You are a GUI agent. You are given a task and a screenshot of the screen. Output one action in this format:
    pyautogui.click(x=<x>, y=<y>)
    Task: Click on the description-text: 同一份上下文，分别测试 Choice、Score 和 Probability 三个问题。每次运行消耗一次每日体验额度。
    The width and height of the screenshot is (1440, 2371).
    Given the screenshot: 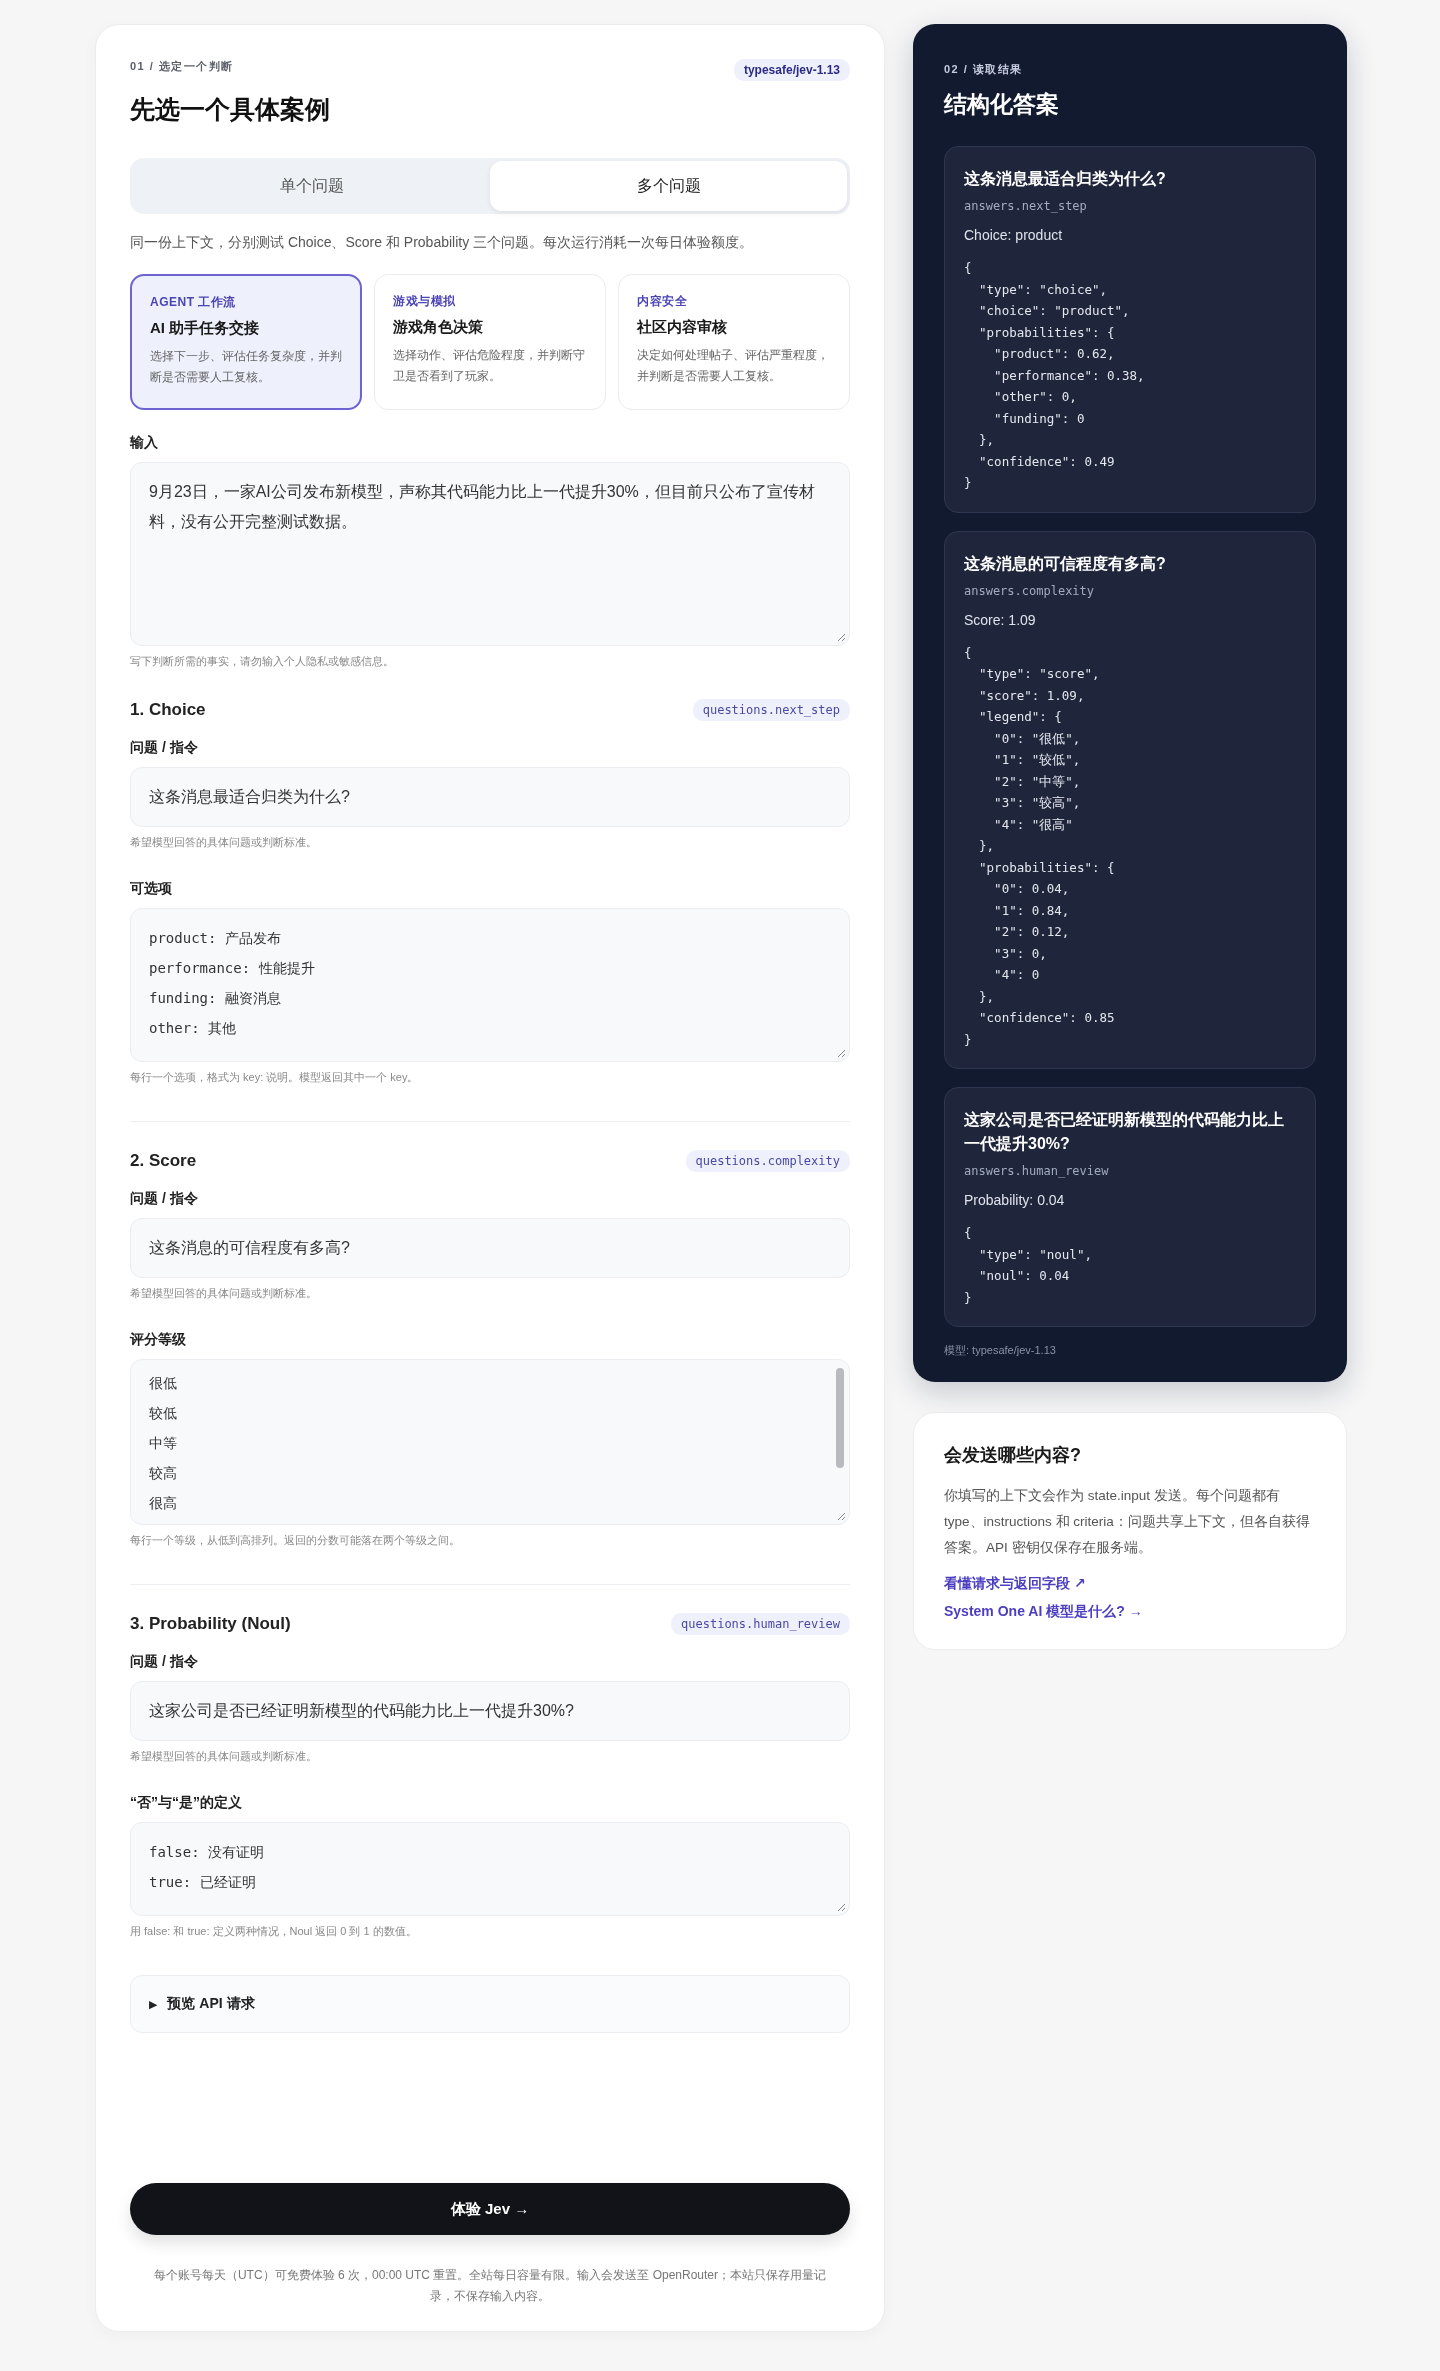 What is the action you would take?
    pyautogui.click(x=442, y=243)
    